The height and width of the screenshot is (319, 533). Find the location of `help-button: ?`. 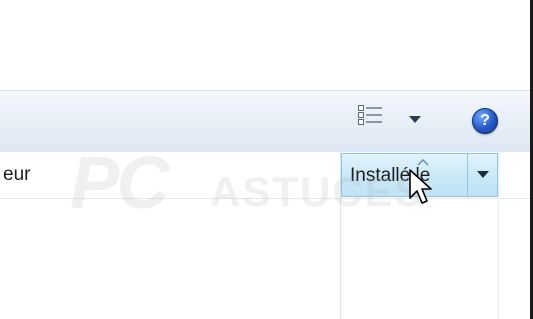

help-button: ? is located at coordinates (485, 121).